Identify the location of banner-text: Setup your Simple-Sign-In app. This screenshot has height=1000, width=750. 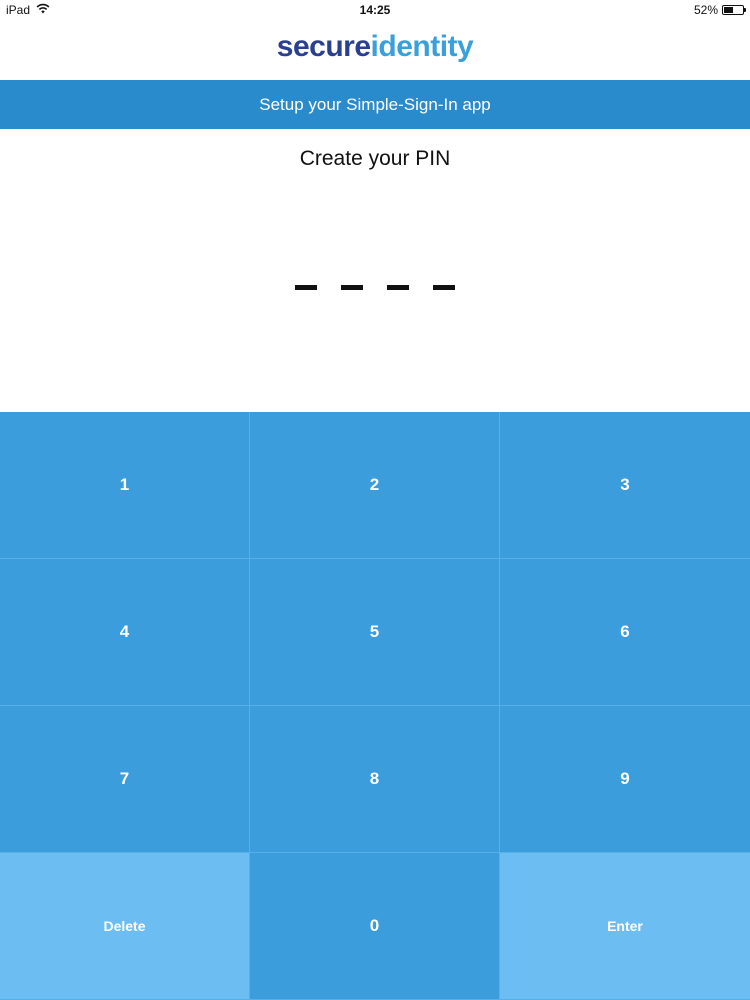
(375, 104).